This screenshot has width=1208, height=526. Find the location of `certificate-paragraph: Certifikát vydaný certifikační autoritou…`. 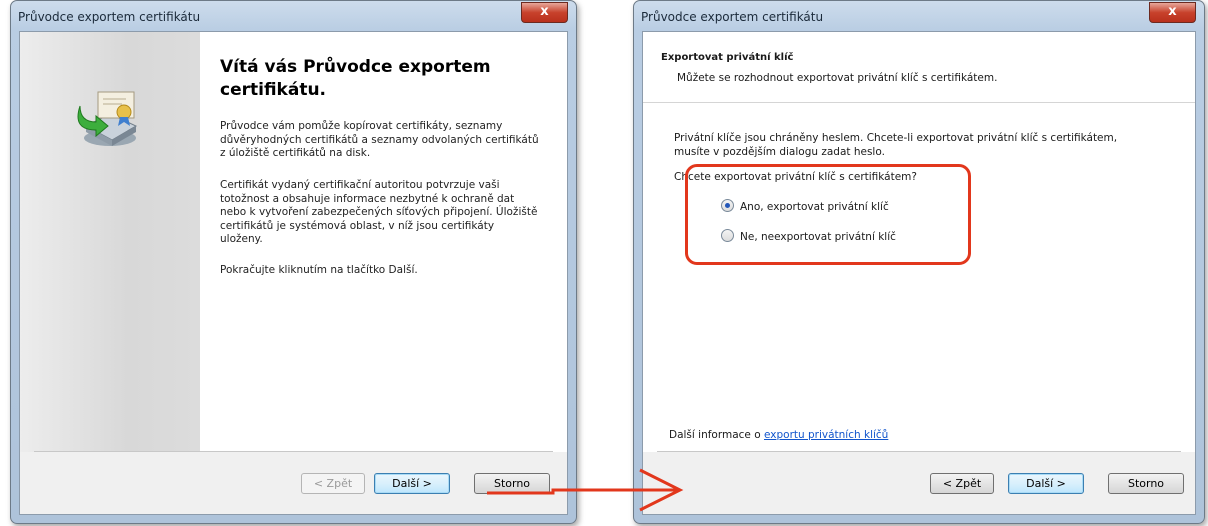

certificate-paragraph: Certifikát vydaný certifikační autoritou… is located at coordinates (379, 212).